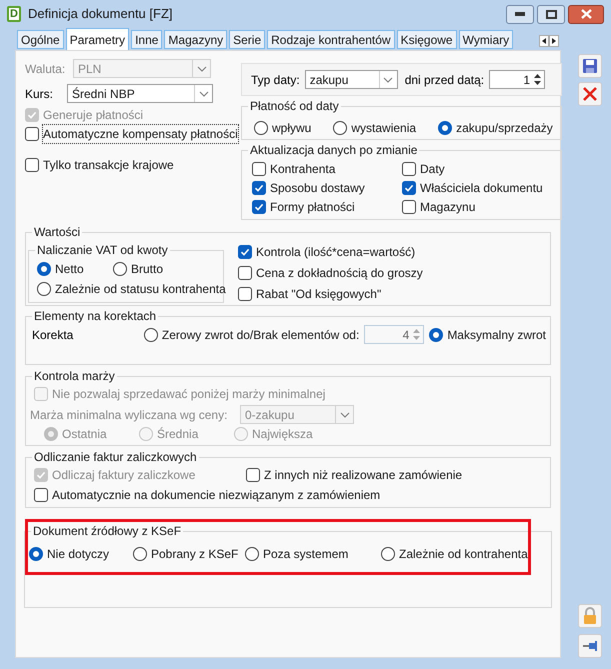  I want to click on tab: Wymiary, so click(486, 39).